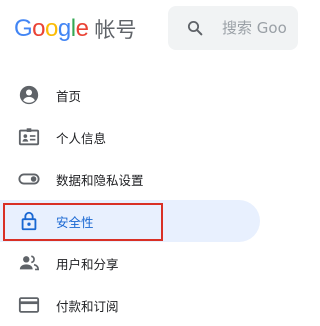 The width and height of the screenshot is (320, 326). I want to click on logo-letter: G, so click(23, 28).